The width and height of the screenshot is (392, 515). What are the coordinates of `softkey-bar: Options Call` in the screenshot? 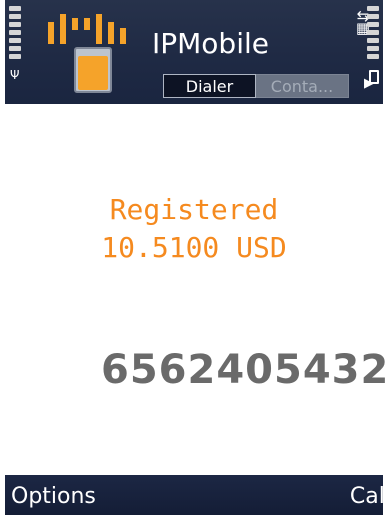 It's located at (198, 495).